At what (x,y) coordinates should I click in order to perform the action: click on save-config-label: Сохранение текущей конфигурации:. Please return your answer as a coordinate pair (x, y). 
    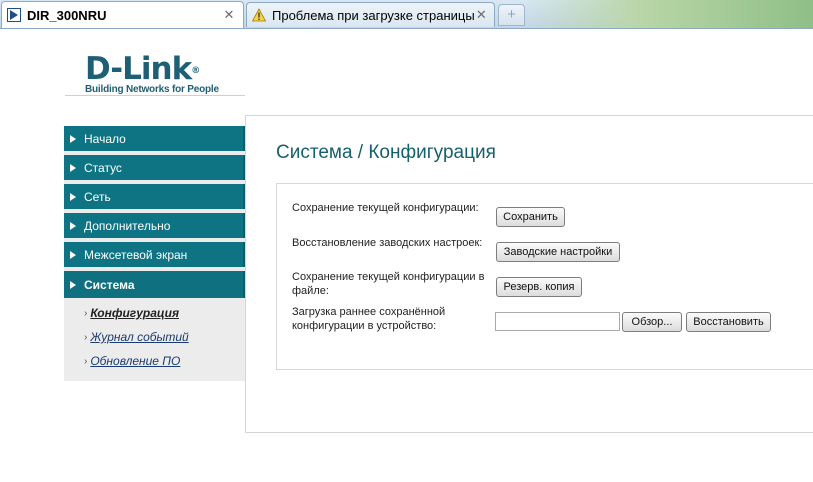
    Looking at the image, I should click on (385, 208).